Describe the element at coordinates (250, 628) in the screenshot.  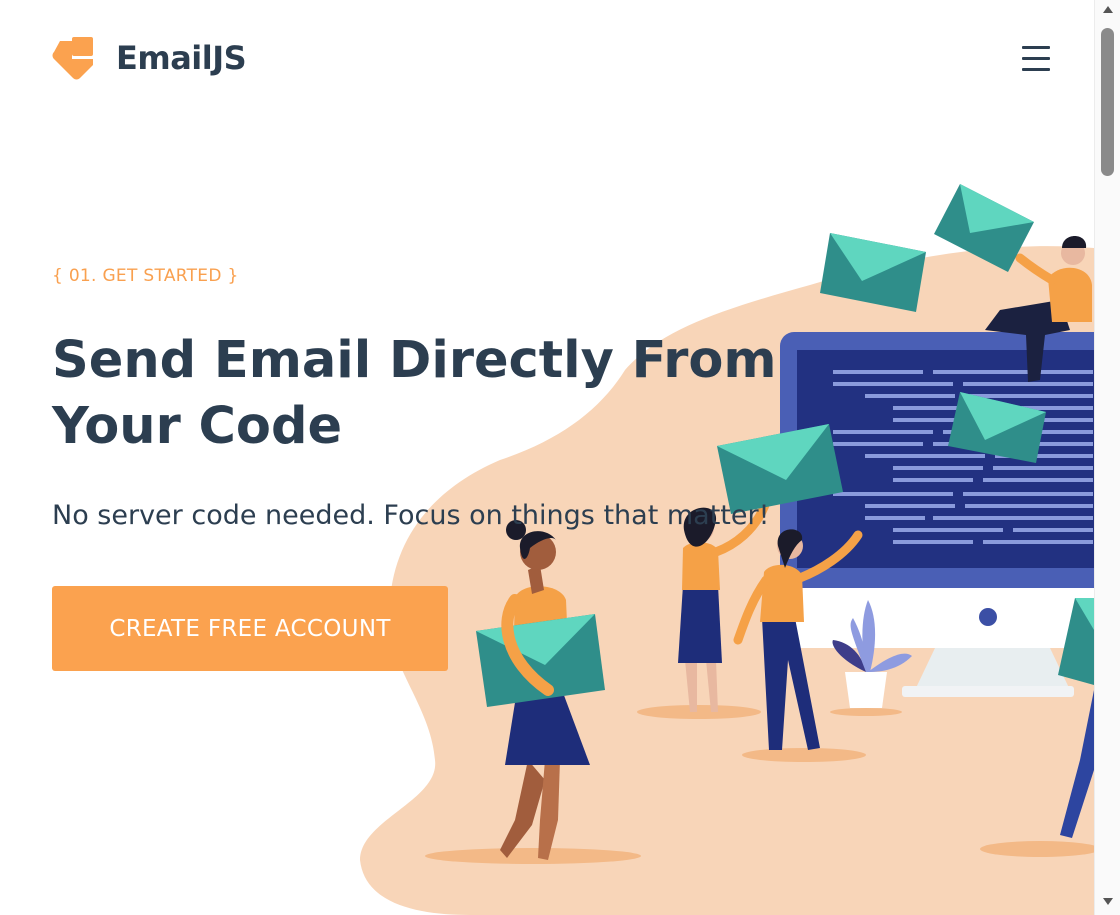
I see `create-free-account-button: CREATE FREE ACCOUNT` at that location.